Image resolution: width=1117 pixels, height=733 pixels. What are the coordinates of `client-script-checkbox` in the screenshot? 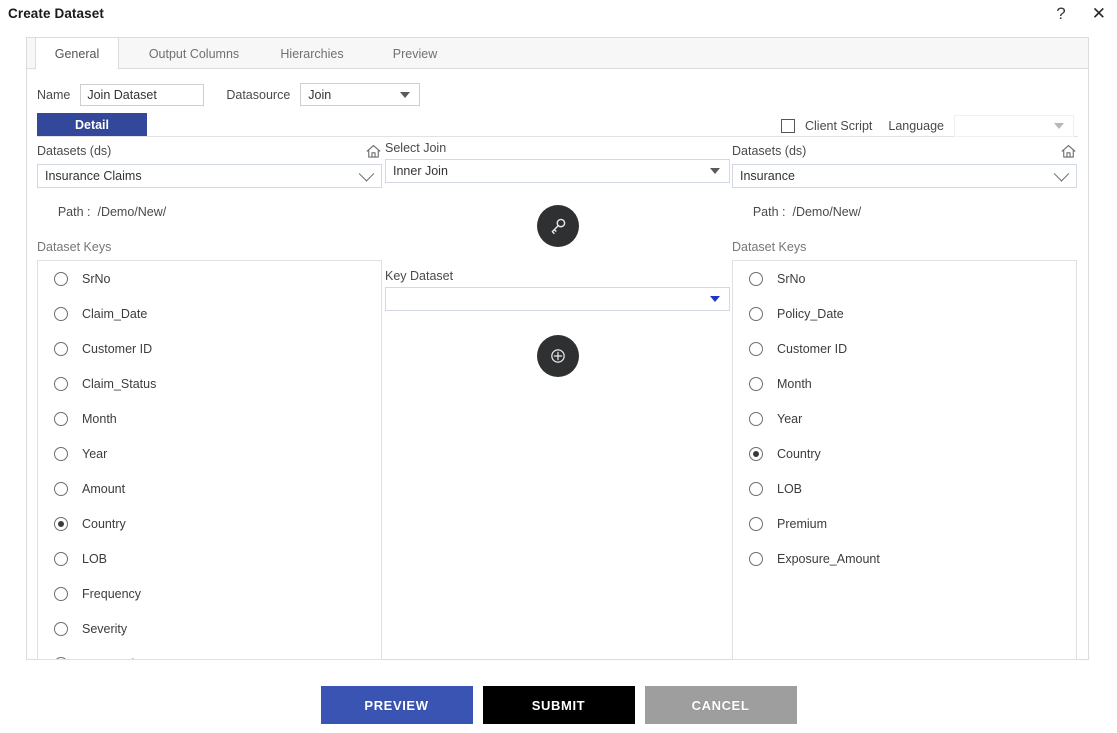 It's located at (787, 126).